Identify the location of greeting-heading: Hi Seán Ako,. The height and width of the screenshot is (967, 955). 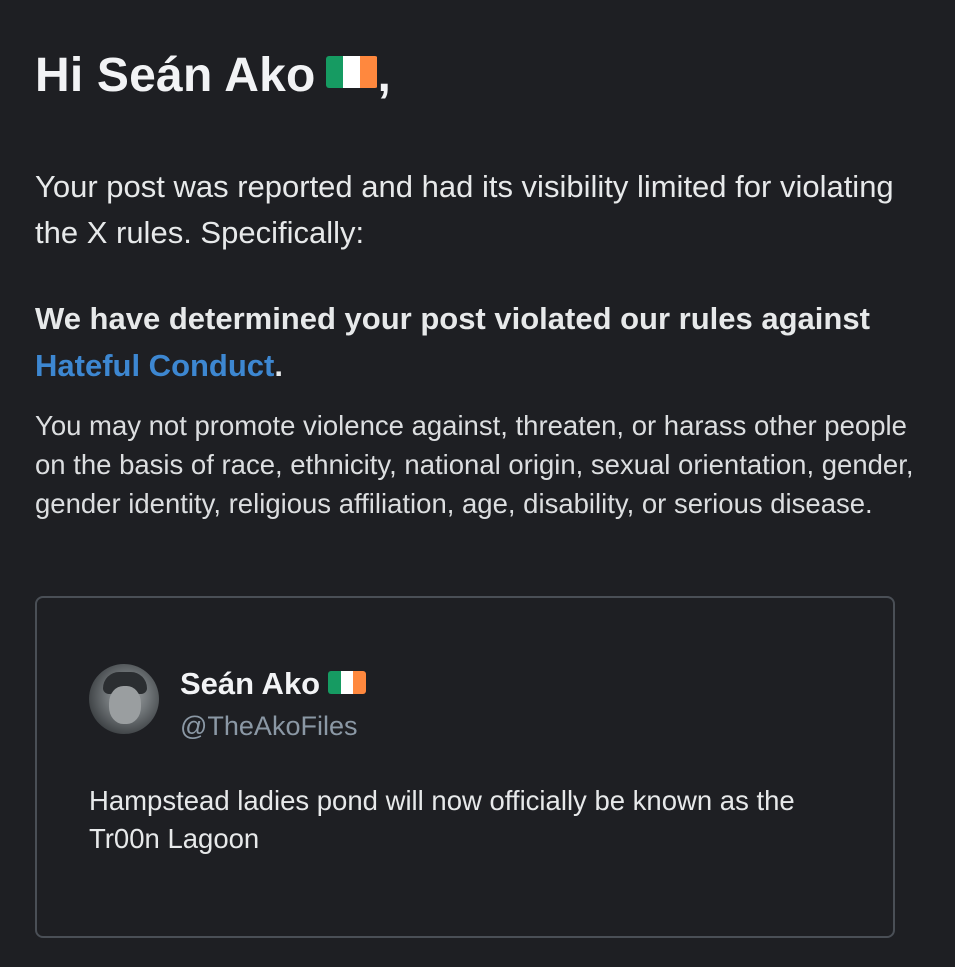
(213, 75).